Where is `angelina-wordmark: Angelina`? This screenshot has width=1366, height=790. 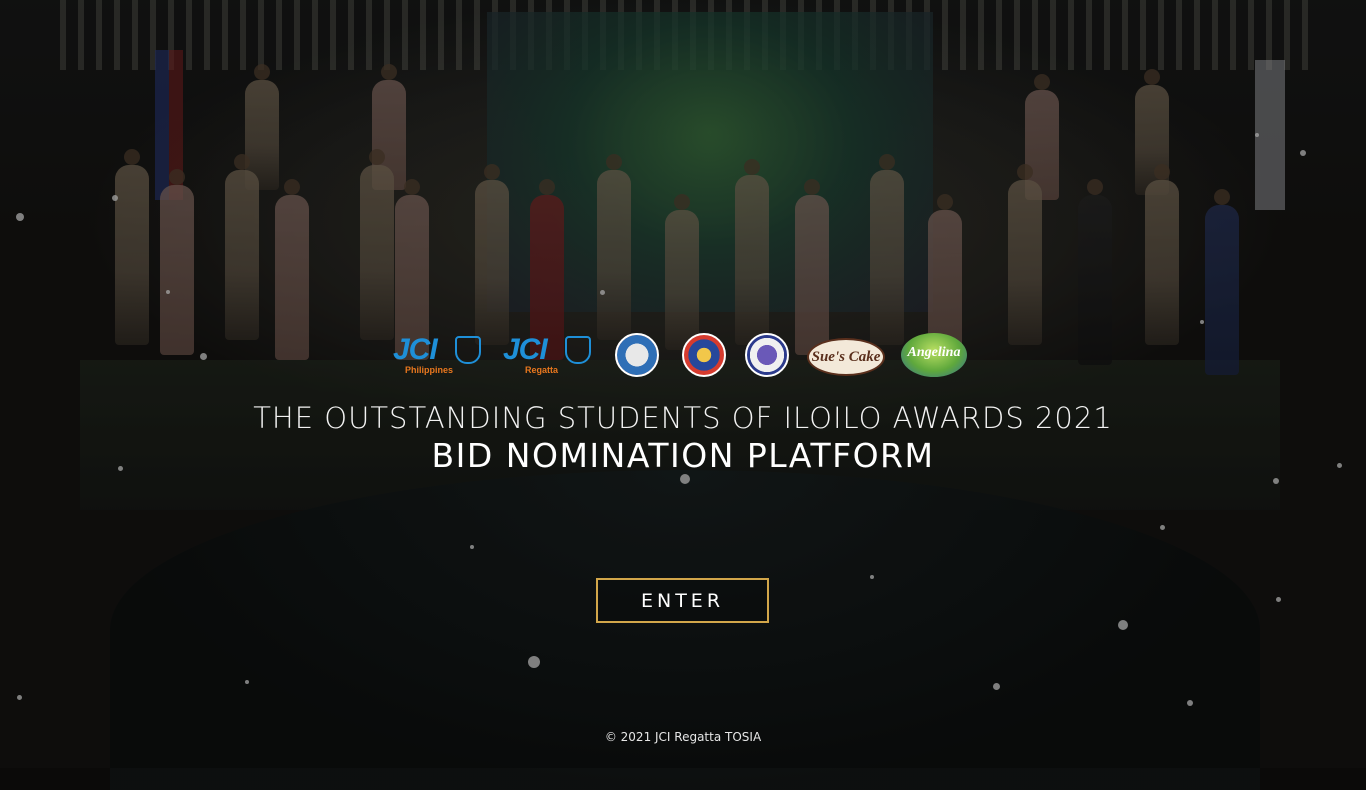 angelina-wordmark: Angelina is located at coordinates (934, 352).